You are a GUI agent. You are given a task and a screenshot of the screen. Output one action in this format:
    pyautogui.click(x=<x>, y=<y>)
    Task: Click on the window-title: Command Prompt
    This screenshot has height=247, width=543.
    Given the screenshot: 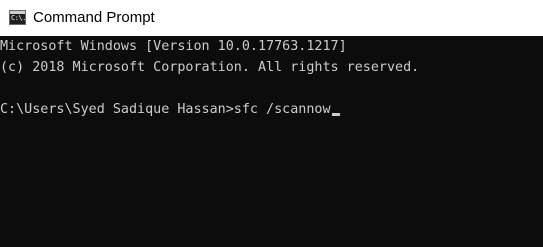 What is the action you would take?
    pyautogui.click(x=94, y=17)
    